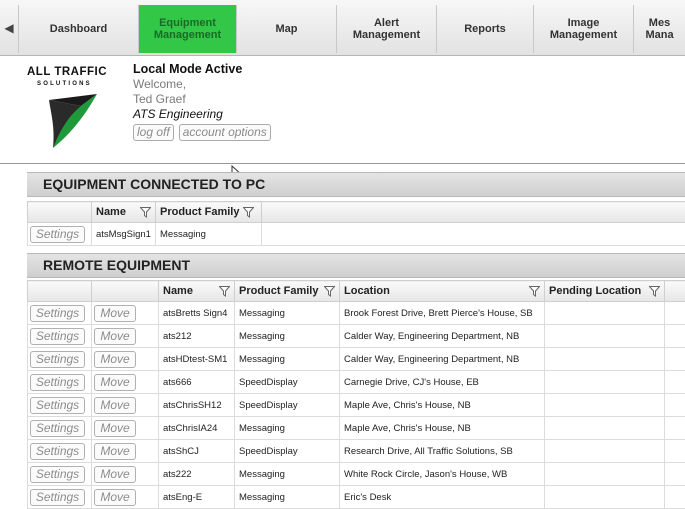 This screenshot has width=685, height=509. What do you see at coordinates (659, 29) in the screenshot?
I see `tab-message-management: Mes Mana` at bounding box center [659, 29].